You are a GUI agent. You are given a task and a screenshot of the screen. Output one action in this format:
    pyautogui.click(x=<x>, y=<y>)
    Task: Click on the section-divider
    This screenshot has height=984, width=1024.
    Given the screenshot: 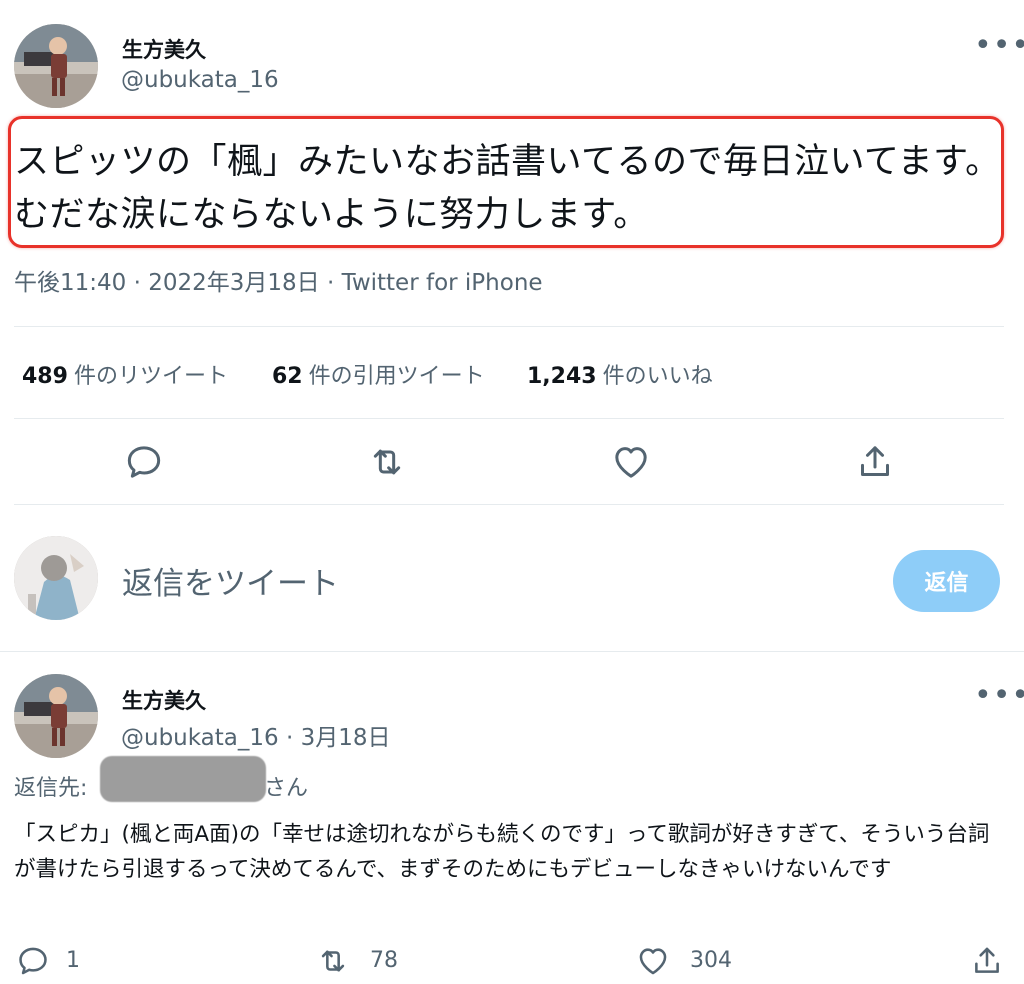 What is the action you would take?
    pyautogui.click(x=512, y=651)
    